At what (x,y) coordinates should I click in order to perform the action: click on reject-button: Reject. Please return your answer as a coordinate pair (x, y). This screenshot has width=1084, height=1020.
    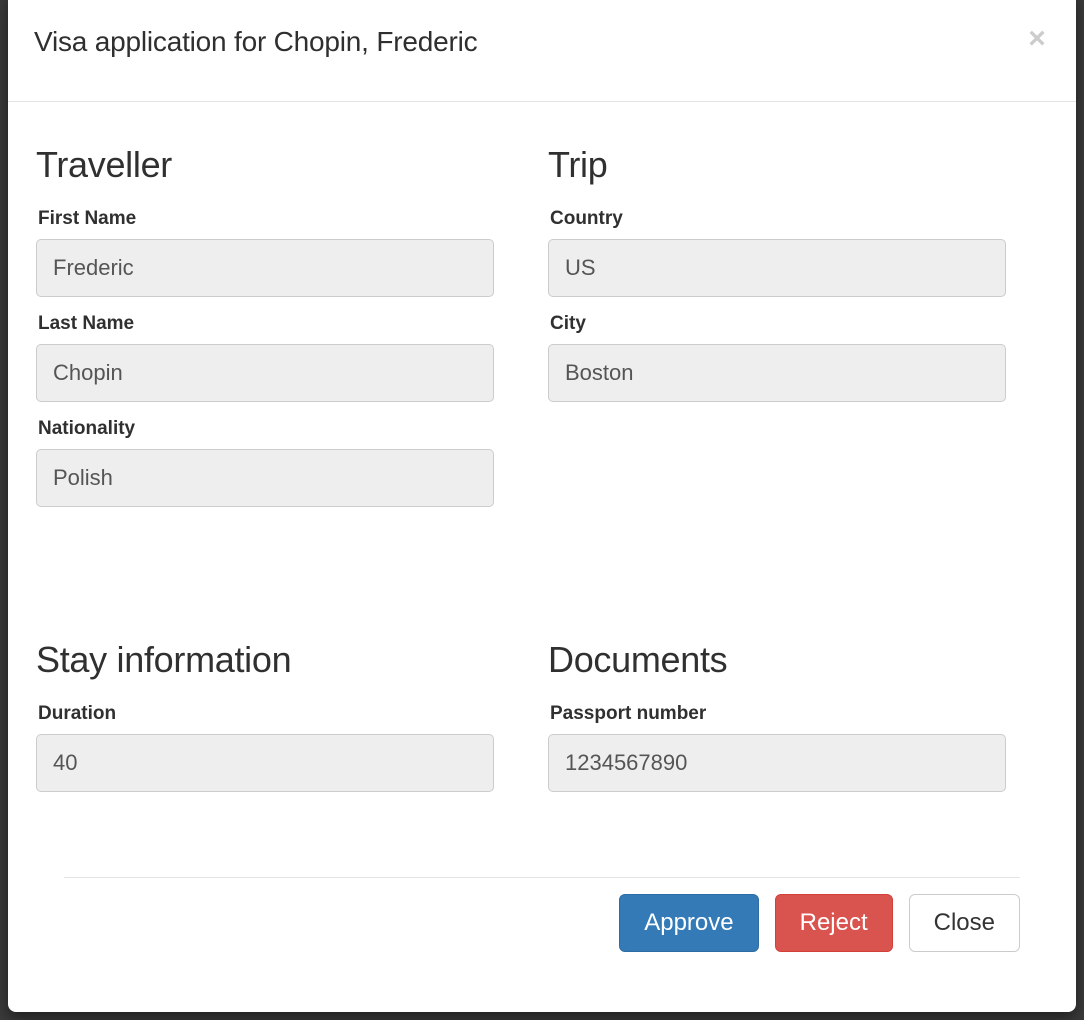
    Looking at the image, I should click on (833, 923).